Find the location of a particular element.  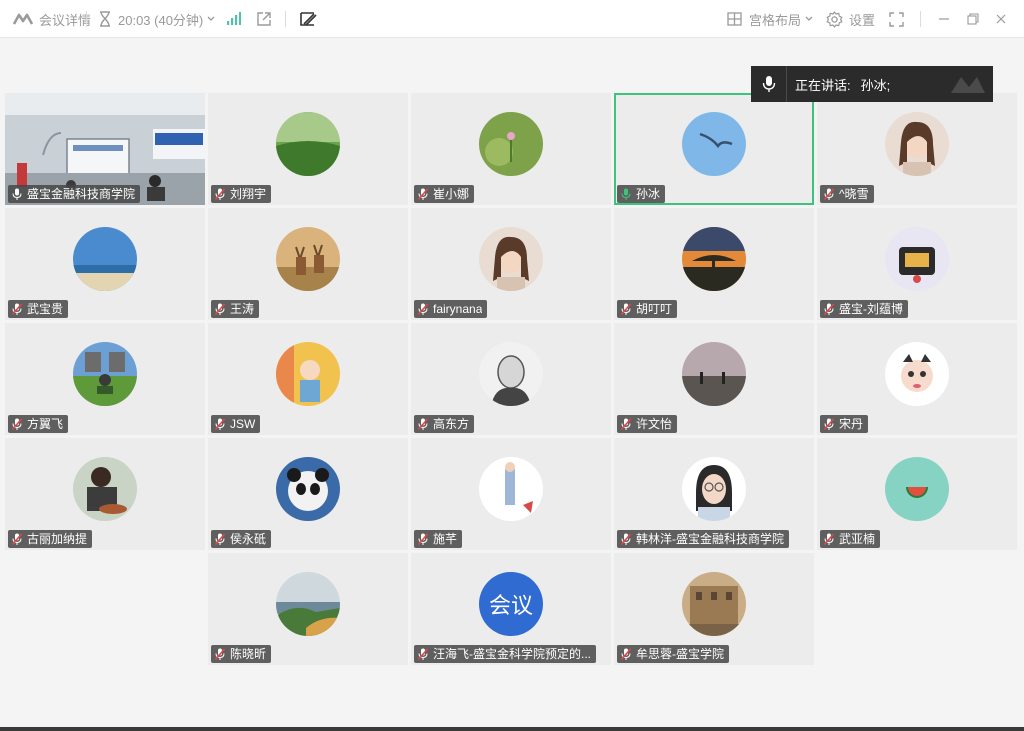

participant-name: ^晓雪 is located at coordinates (854, 194).